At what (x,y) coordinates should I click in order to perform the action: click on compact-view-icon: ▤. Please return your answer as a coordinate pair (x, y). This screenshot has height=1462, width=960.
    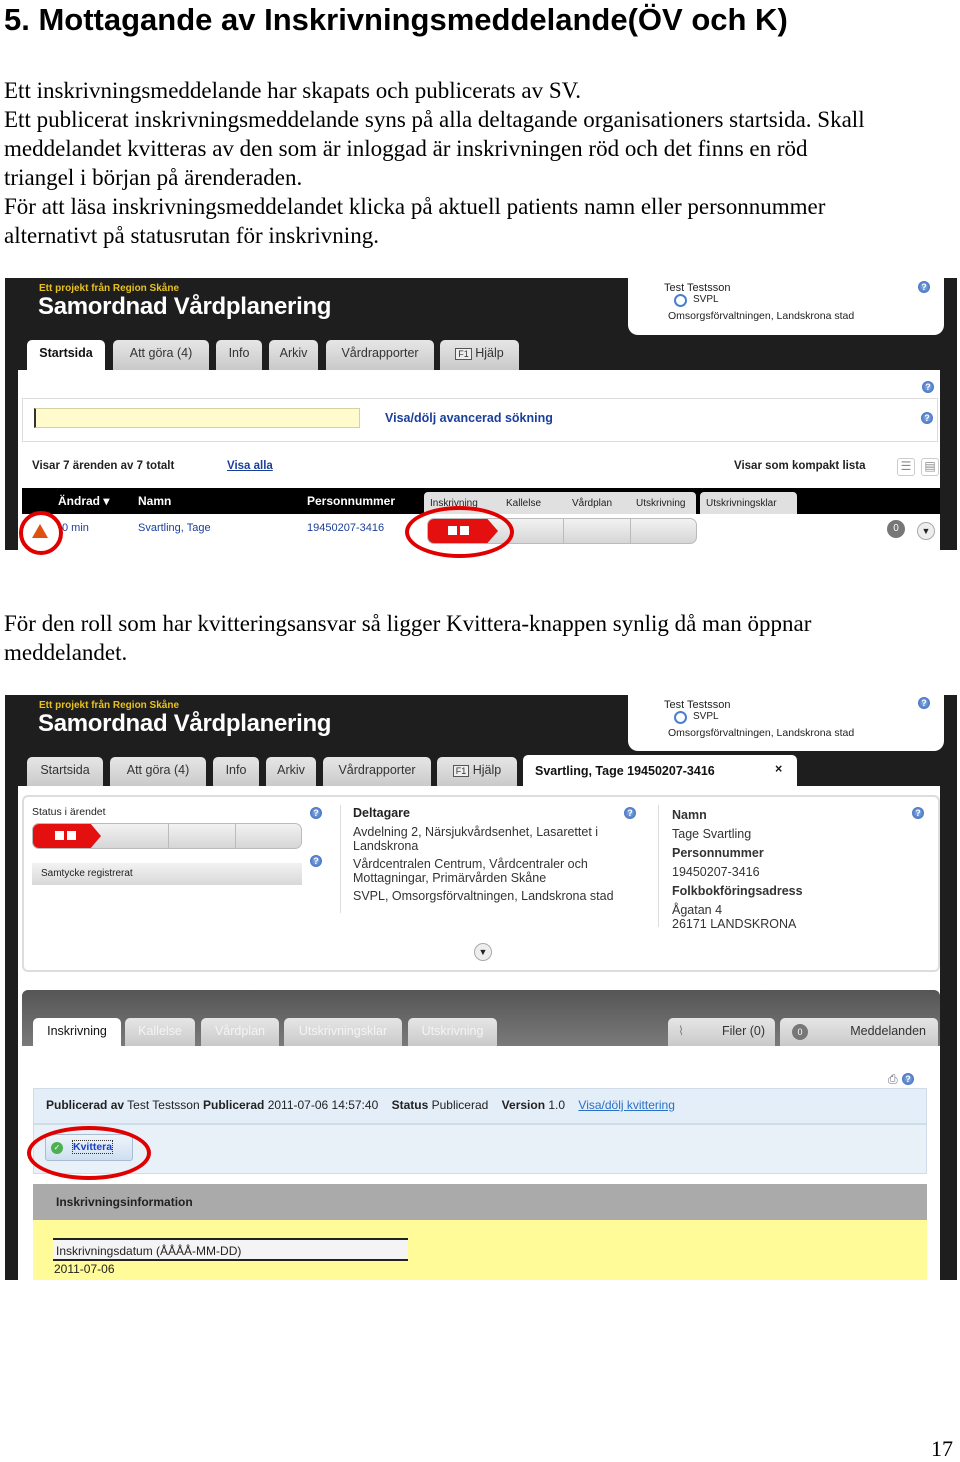
    Looking at the image, I should click on (930, 467).